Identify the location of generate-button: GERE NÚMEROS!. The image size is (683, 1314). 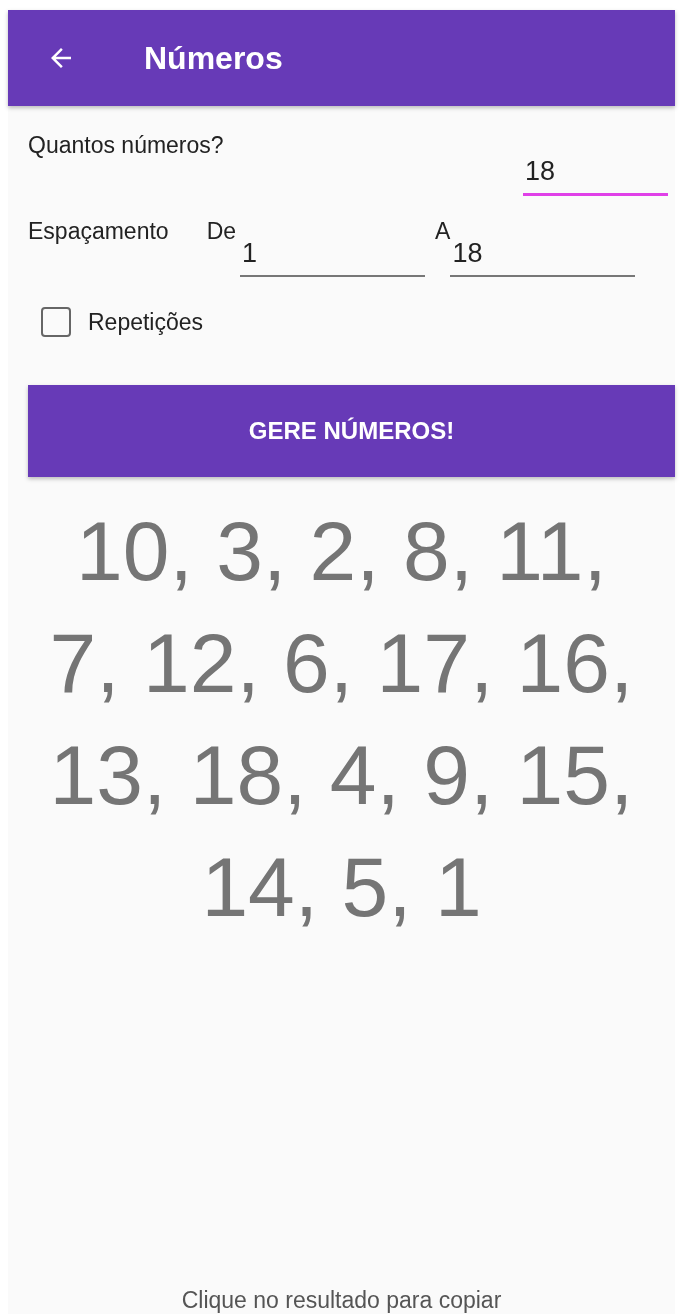
(351, 431).